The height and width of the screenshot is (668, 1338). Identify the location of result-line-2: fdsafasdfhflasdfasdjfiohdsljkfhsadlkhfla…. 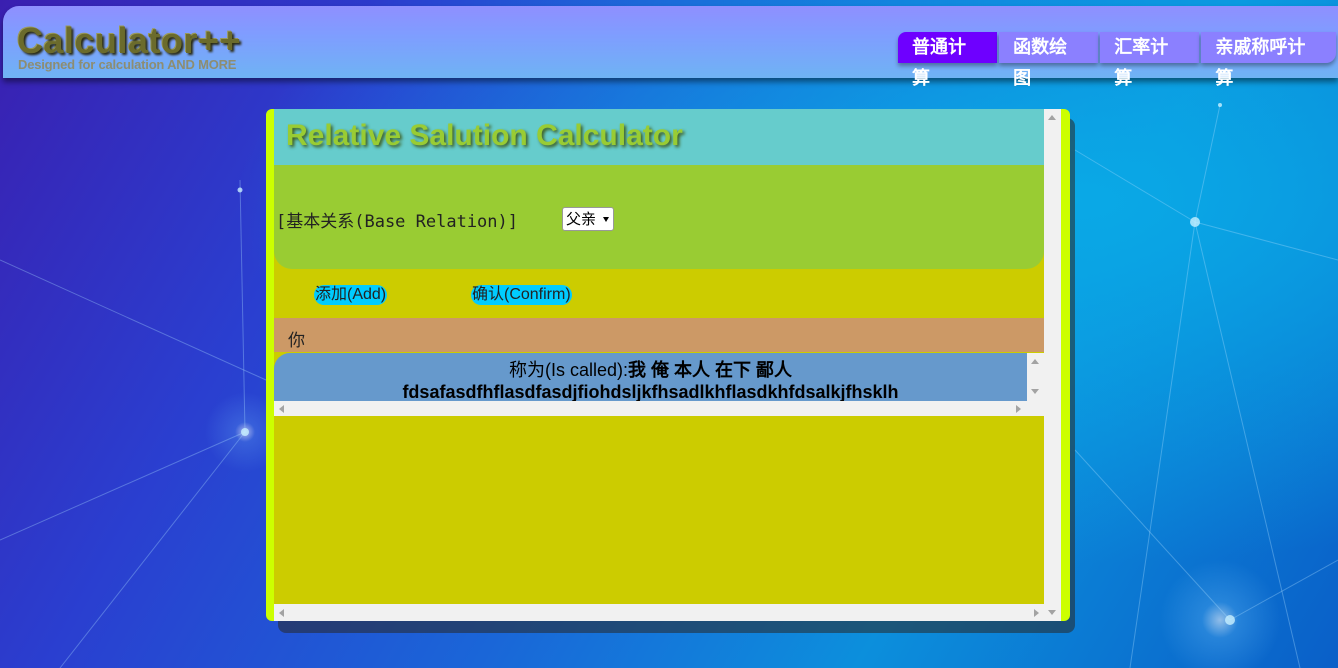
(650, 392).